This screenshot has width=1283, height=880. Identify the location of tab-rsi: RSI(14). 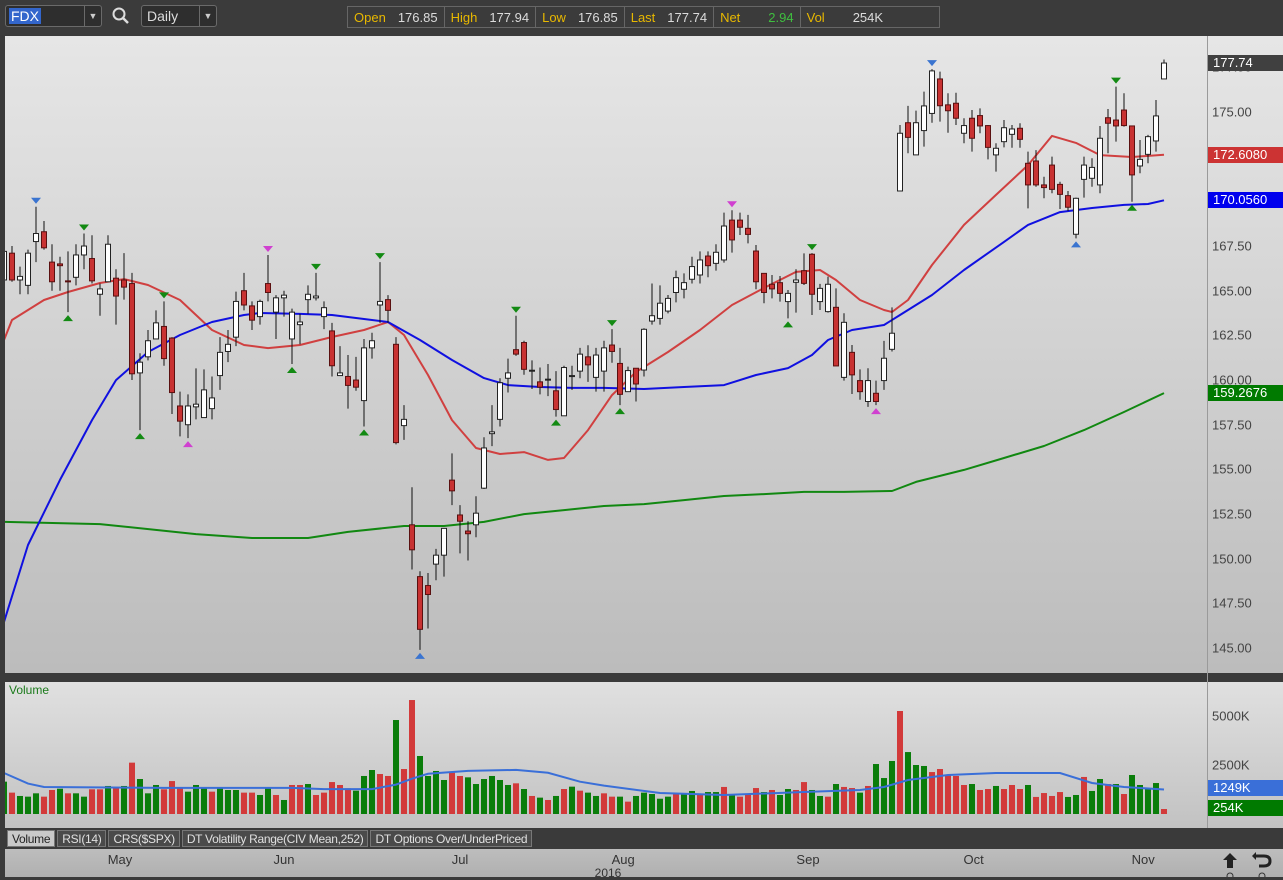
(82, 838).